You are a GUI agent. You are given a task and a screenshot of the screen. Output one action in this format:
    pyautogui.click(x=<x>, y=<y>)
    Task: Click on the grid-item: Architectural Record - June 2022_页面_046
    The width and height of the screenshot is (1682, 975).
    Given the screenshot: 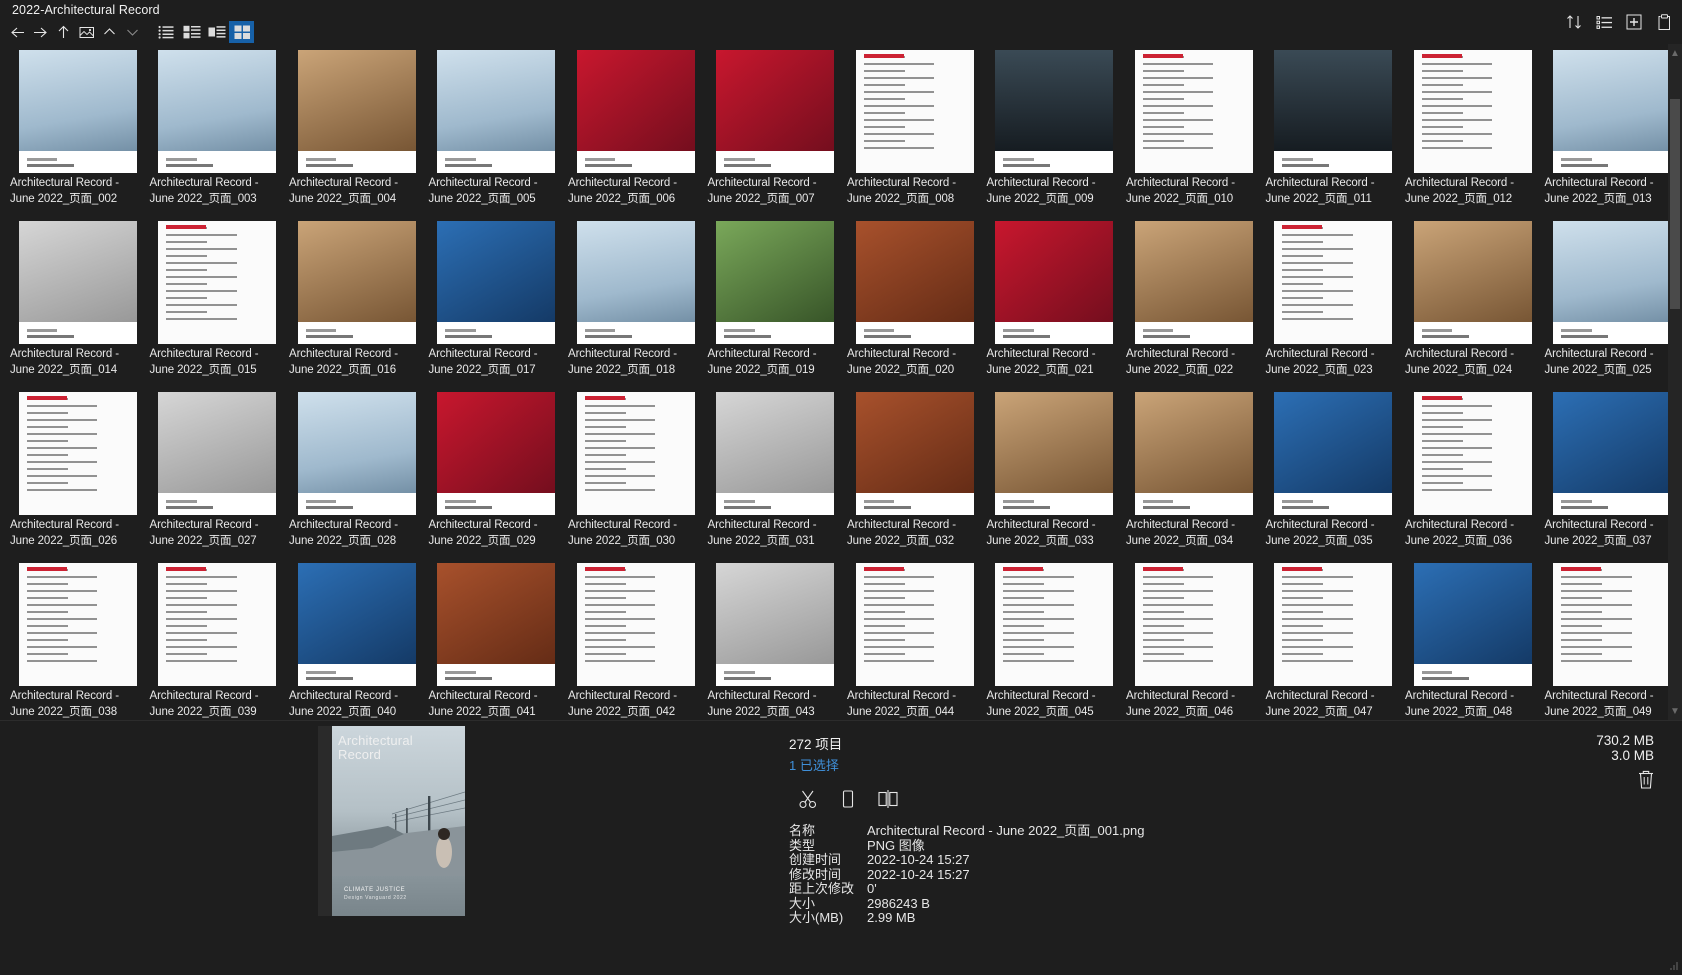 What is the action you would take?
    pyautogui.click(x=1194, y=638)
    